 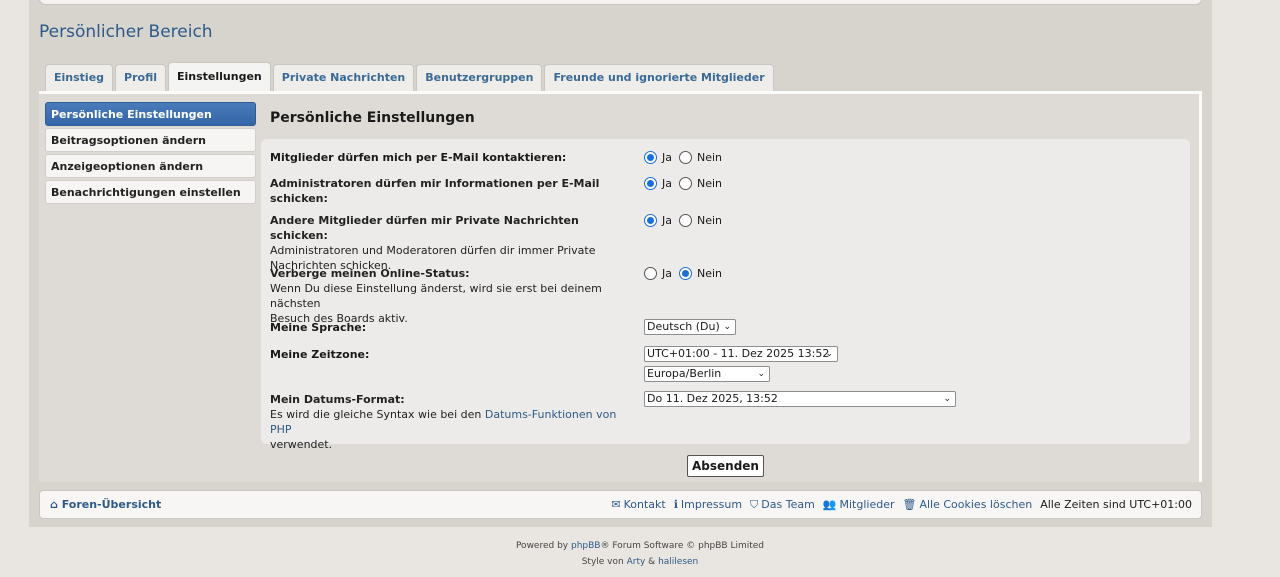 I want to click on users-icon: 👥, so click(x=829, y=504).